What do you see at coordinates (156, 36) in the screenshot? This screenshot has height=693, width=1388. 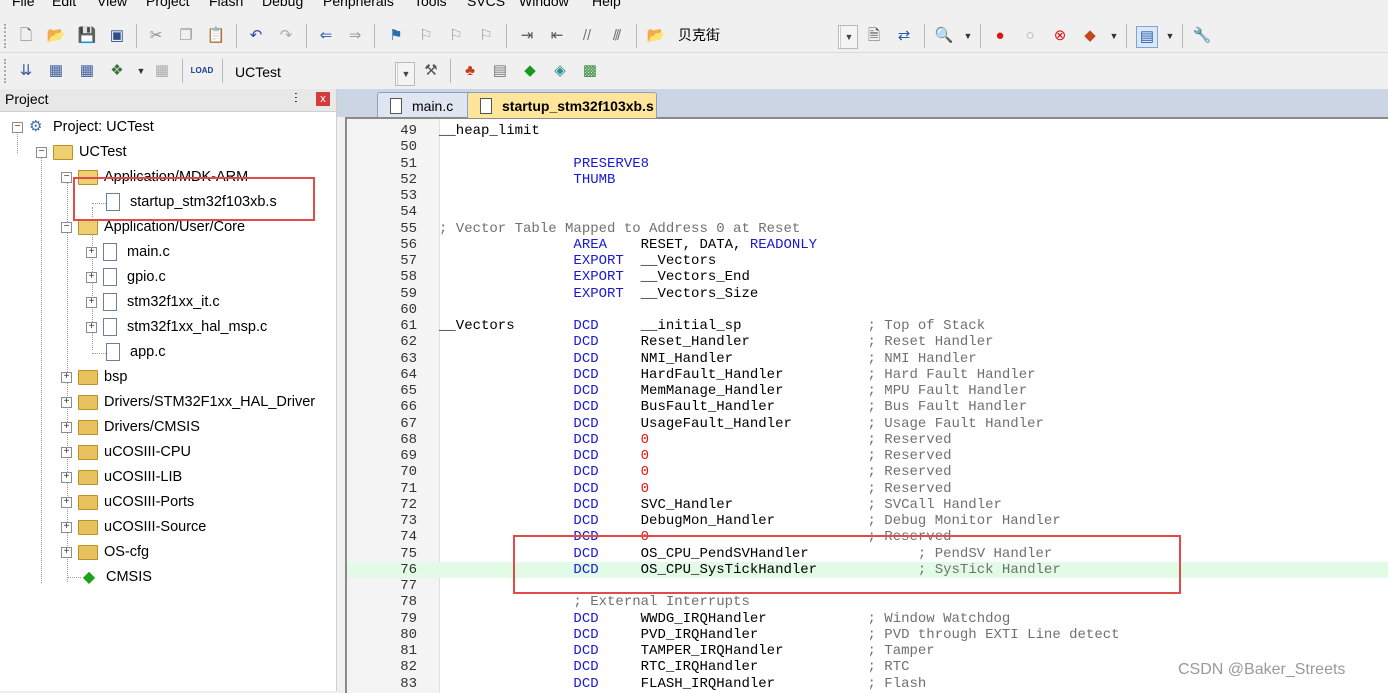 I see `cut-icon: ✂` at bounding box center [156, 36].